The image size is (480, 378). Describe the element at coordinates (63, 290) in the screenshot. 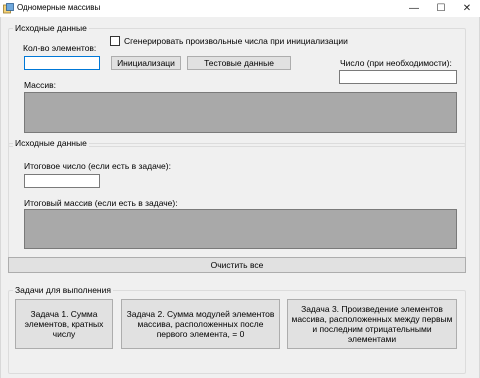

I see `tasks-group-title: Задачи для выполнения` at that location.